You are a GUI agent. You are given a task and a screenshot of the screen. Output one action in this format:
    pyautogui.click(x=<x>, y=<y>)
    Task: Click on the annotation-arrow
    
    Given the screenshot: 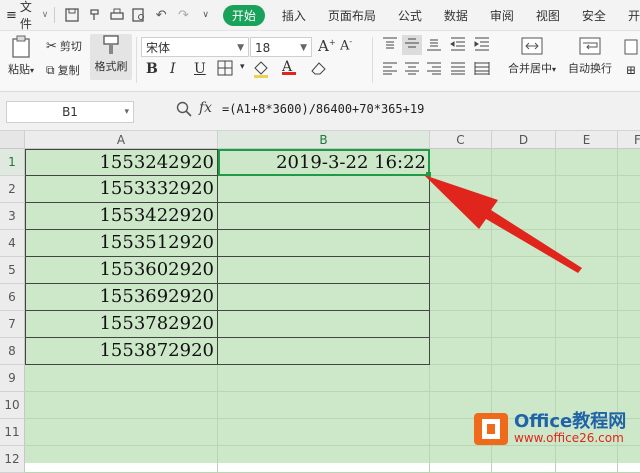 What is the action you would take?
    pyautogui.click(x=503, y=224)
    